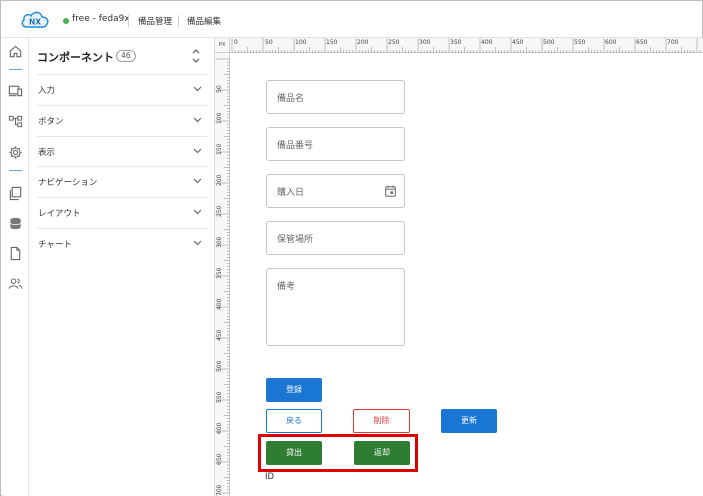 The width and height of the screenshot is (703, 496). Describe the element at coordinates (390, 191) in the screenshot. I see `calendar-icon` at that location.